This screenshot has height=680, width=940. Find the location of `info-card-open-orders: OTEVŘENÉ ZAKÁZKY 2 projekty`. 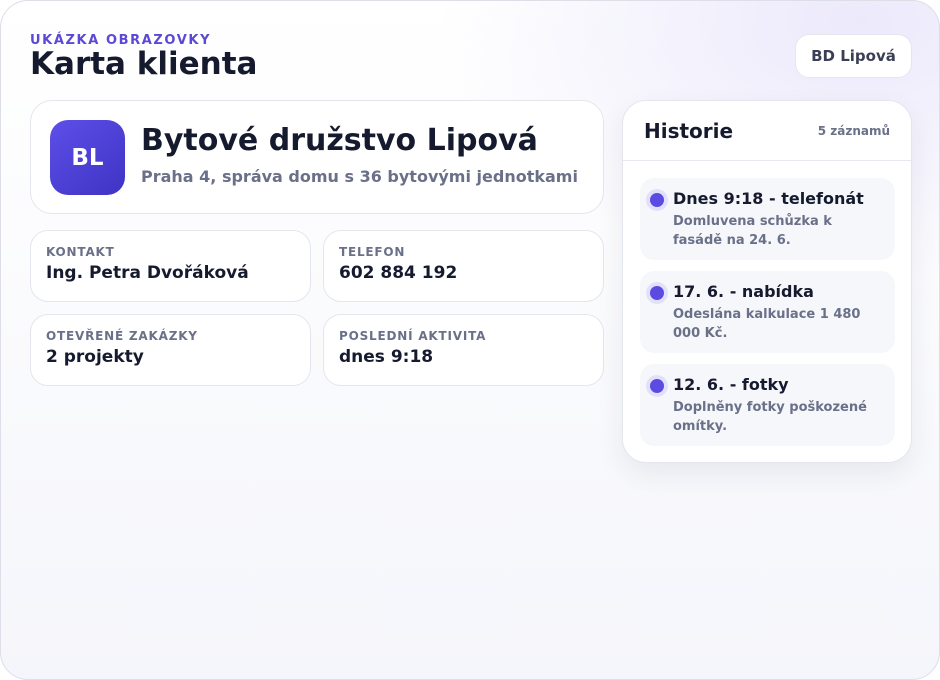

info-card-open-orders: OTEVŘENÉ ZAKÁZKY 2 projekty is located at coordinates (170, 350).